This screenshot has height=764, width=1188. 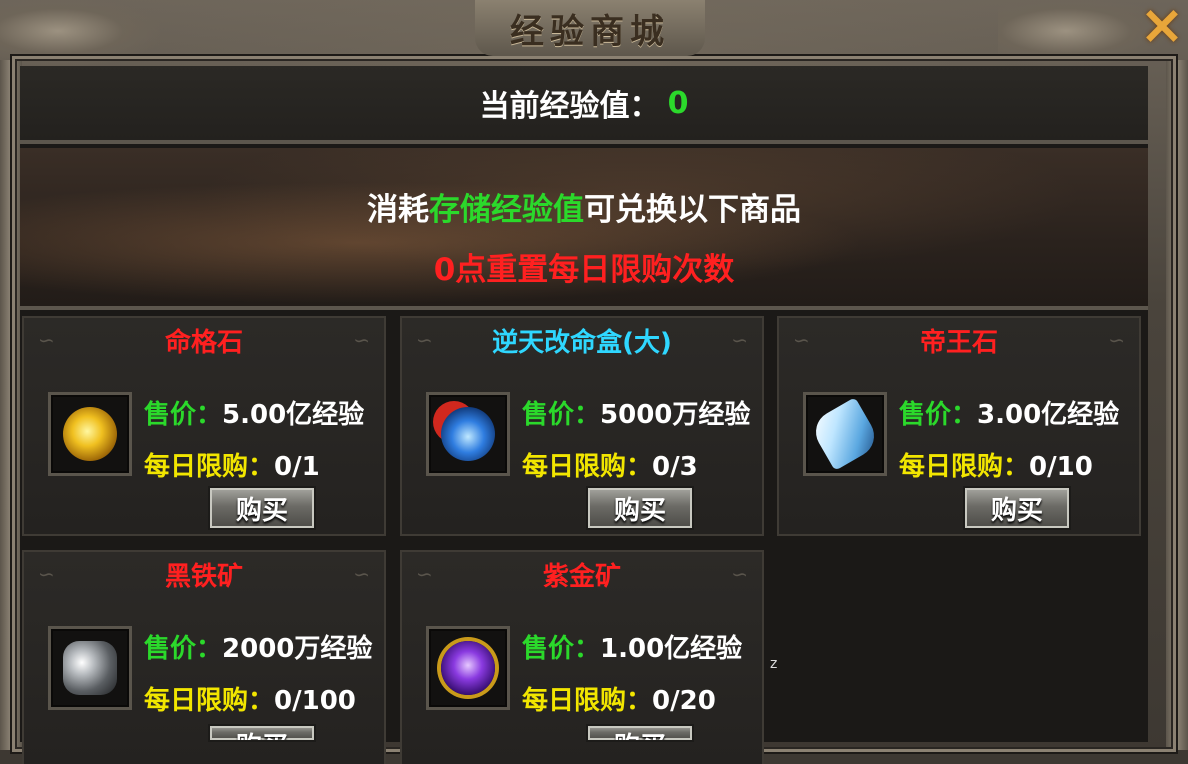 I want to click on reset-notice: 0点重置每日限购次数, so click(x=584, y=270).